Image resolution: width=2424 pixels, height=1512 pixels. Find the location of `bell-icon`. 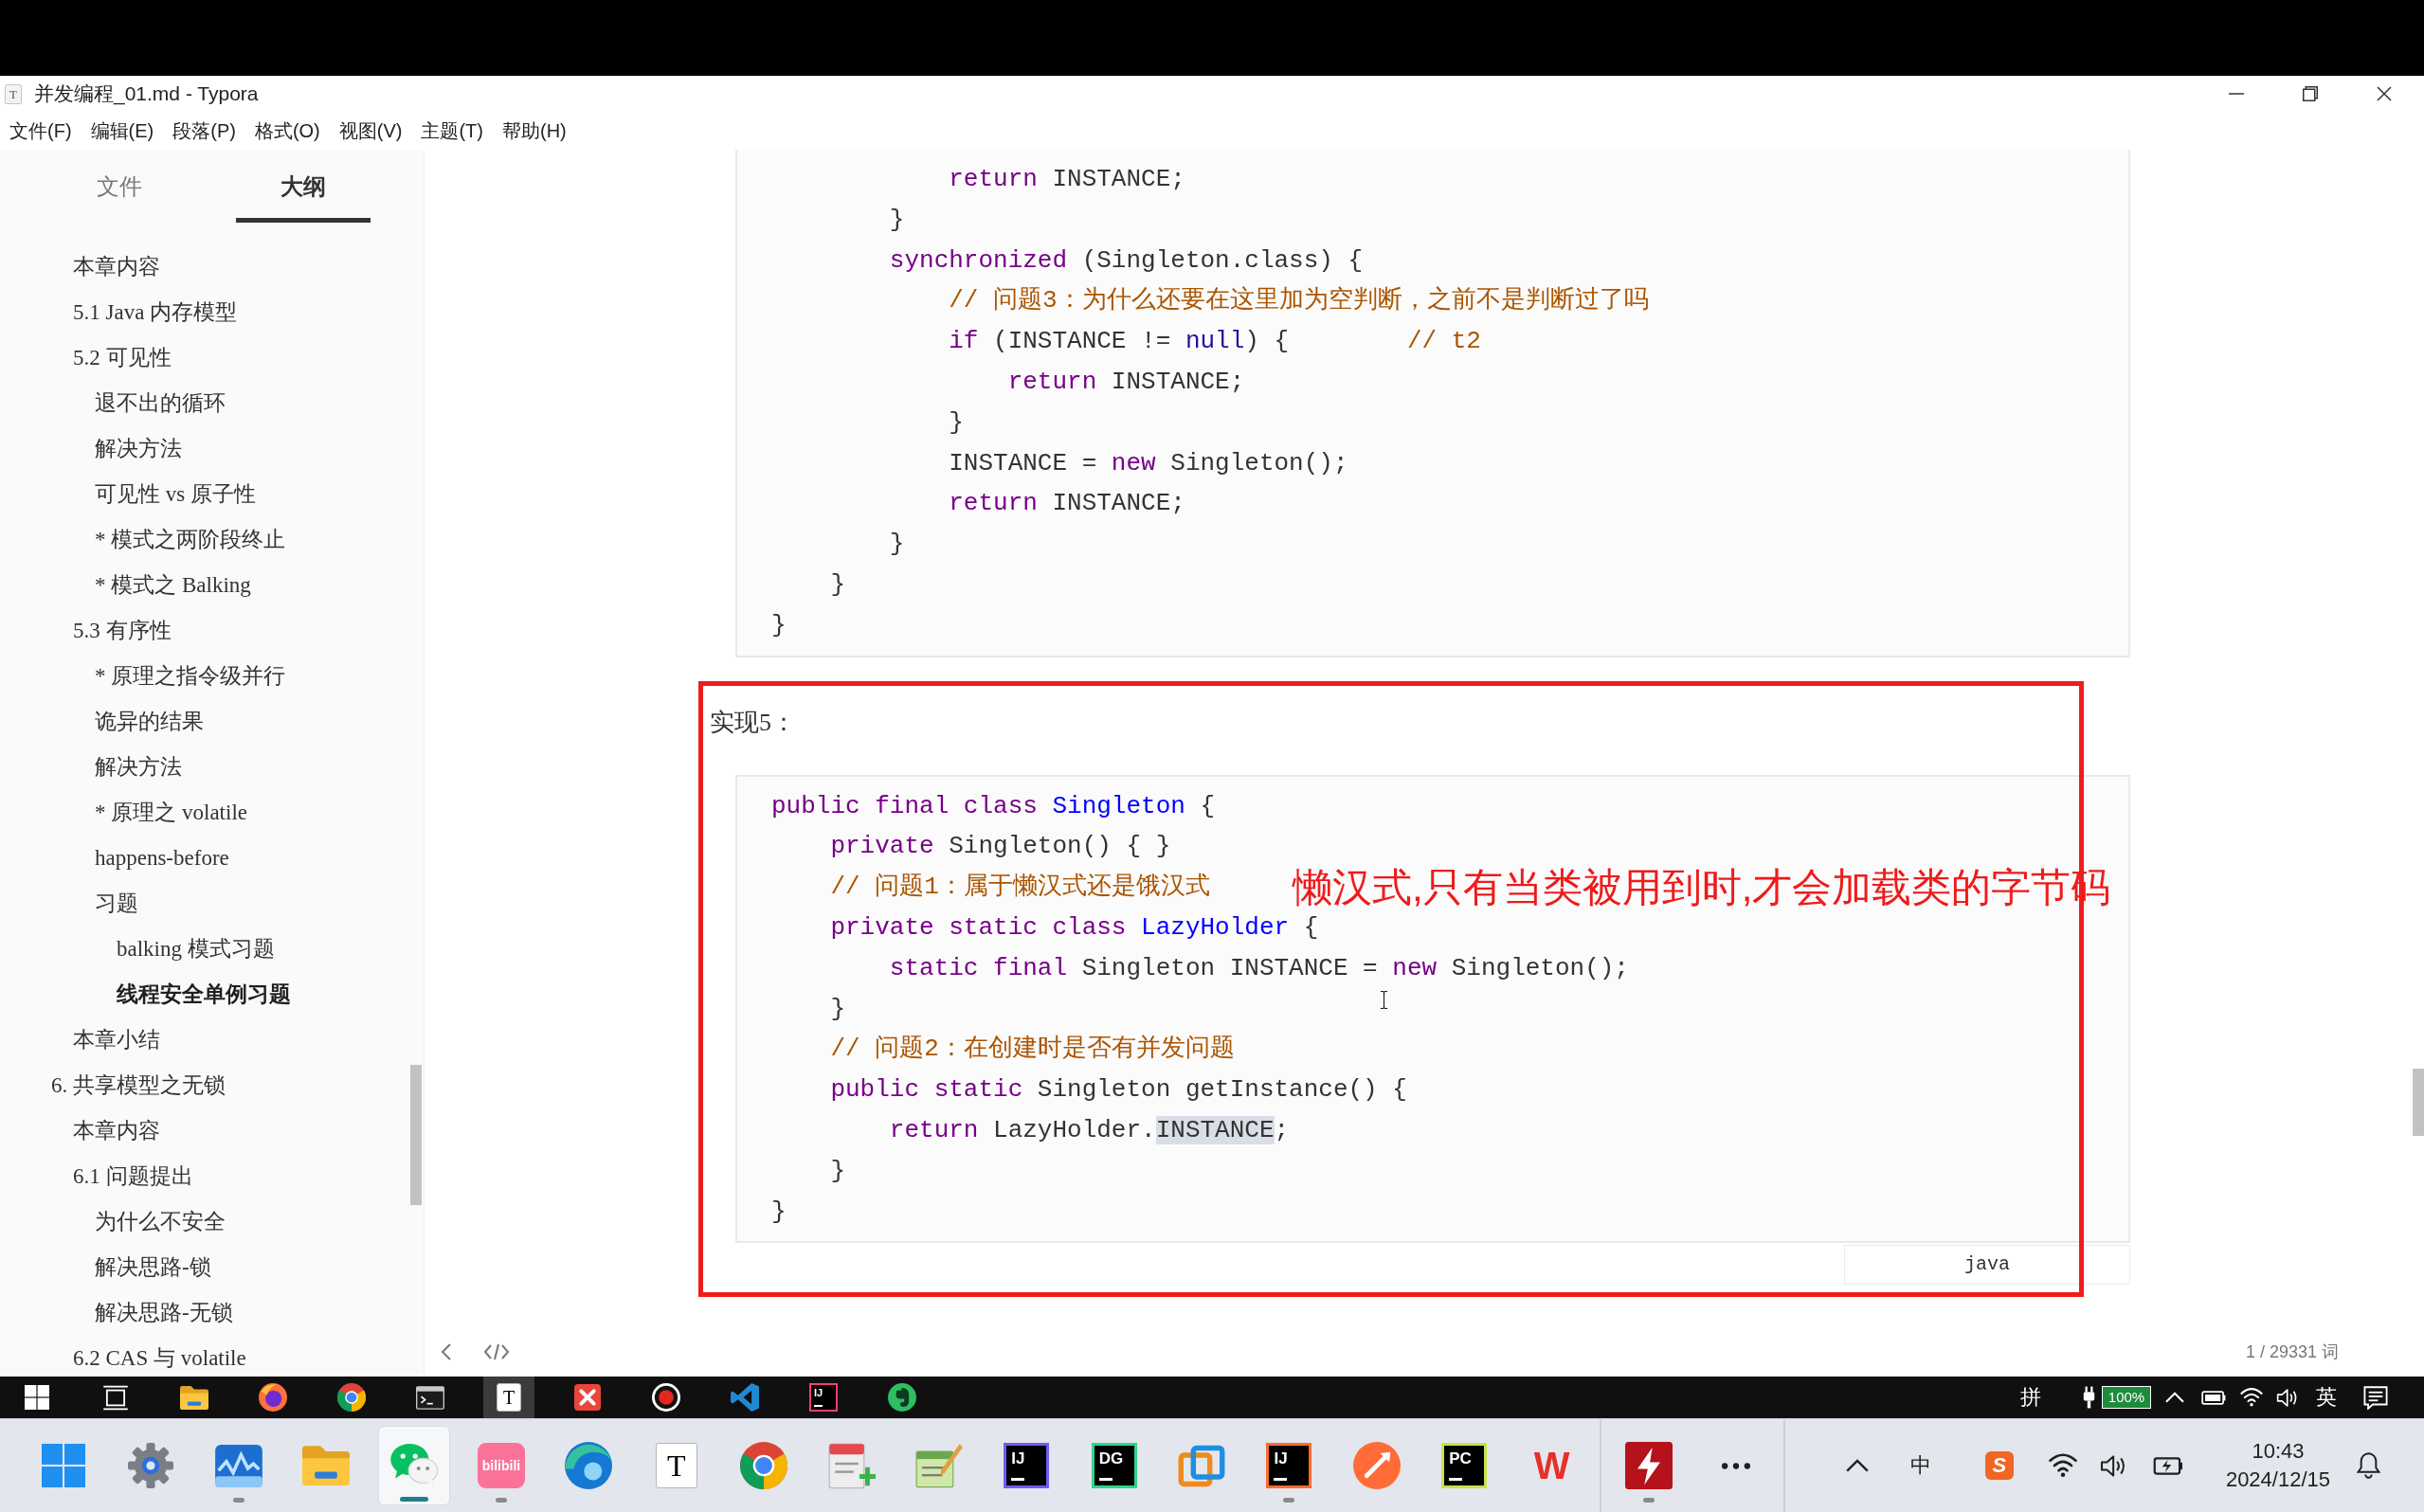

bell-icon is located at coordinates (2368, 1465).